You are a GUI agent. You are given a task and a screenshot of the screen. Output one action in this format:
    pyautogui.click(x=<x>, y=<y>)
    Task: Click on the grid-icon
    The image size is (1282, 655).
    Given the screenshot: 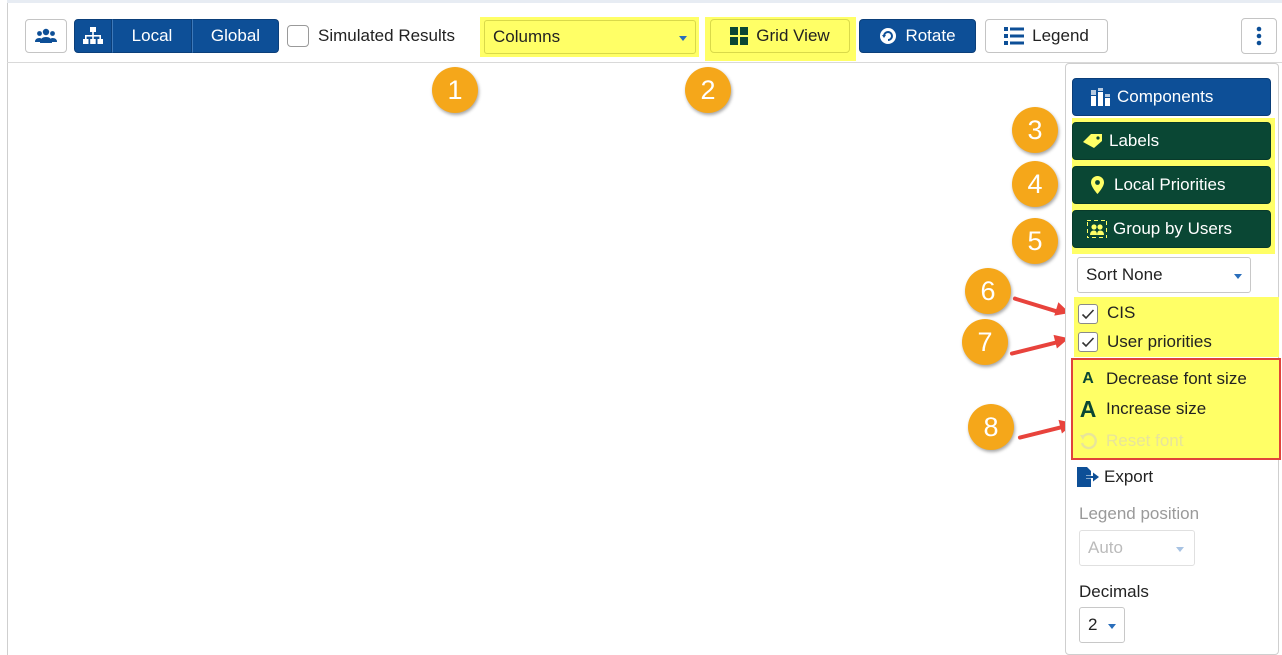 What is the action you would take?
    pyautogui.click(x=739, y=36)
    